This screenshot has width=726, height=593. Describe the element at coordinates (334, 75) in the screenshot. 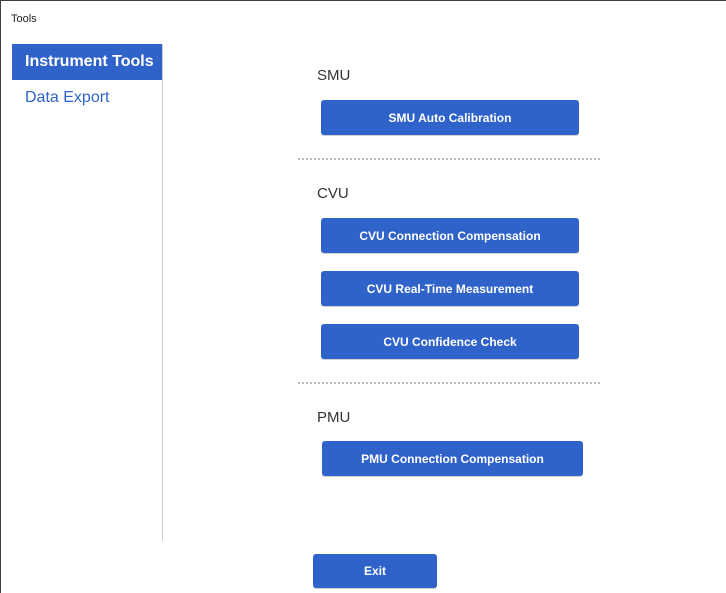

I see `section-label-smu: SMU` at that location.